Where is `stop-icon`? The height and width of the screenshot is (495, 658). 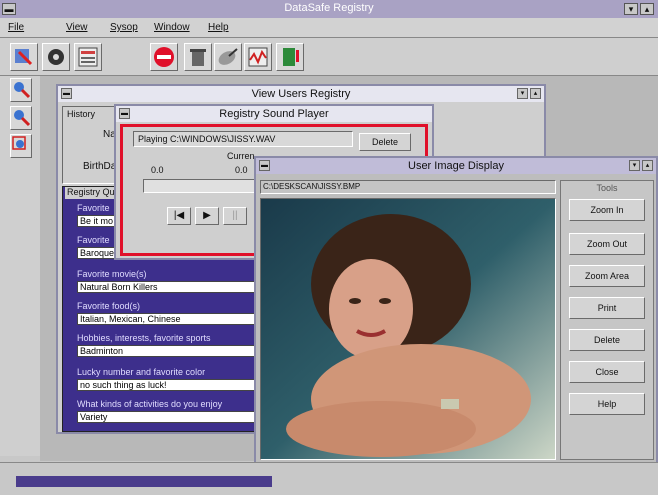 stop-icon is located at coordinates (164, 57).